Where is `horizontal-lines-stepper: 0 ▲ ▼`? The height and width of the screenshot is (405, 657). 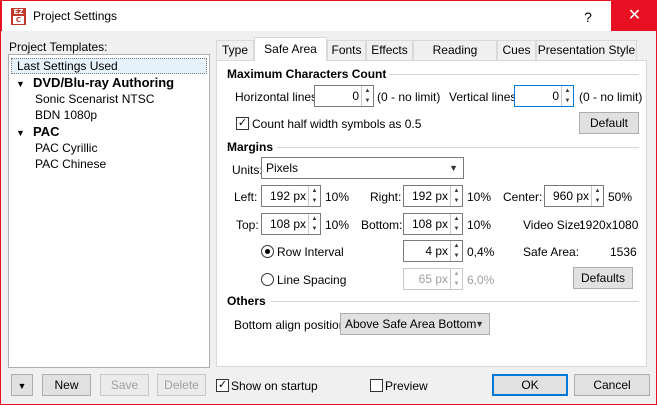 horizontal-lines-stepper: 0 ▲ ▼ is located at coordinates (344, 96).